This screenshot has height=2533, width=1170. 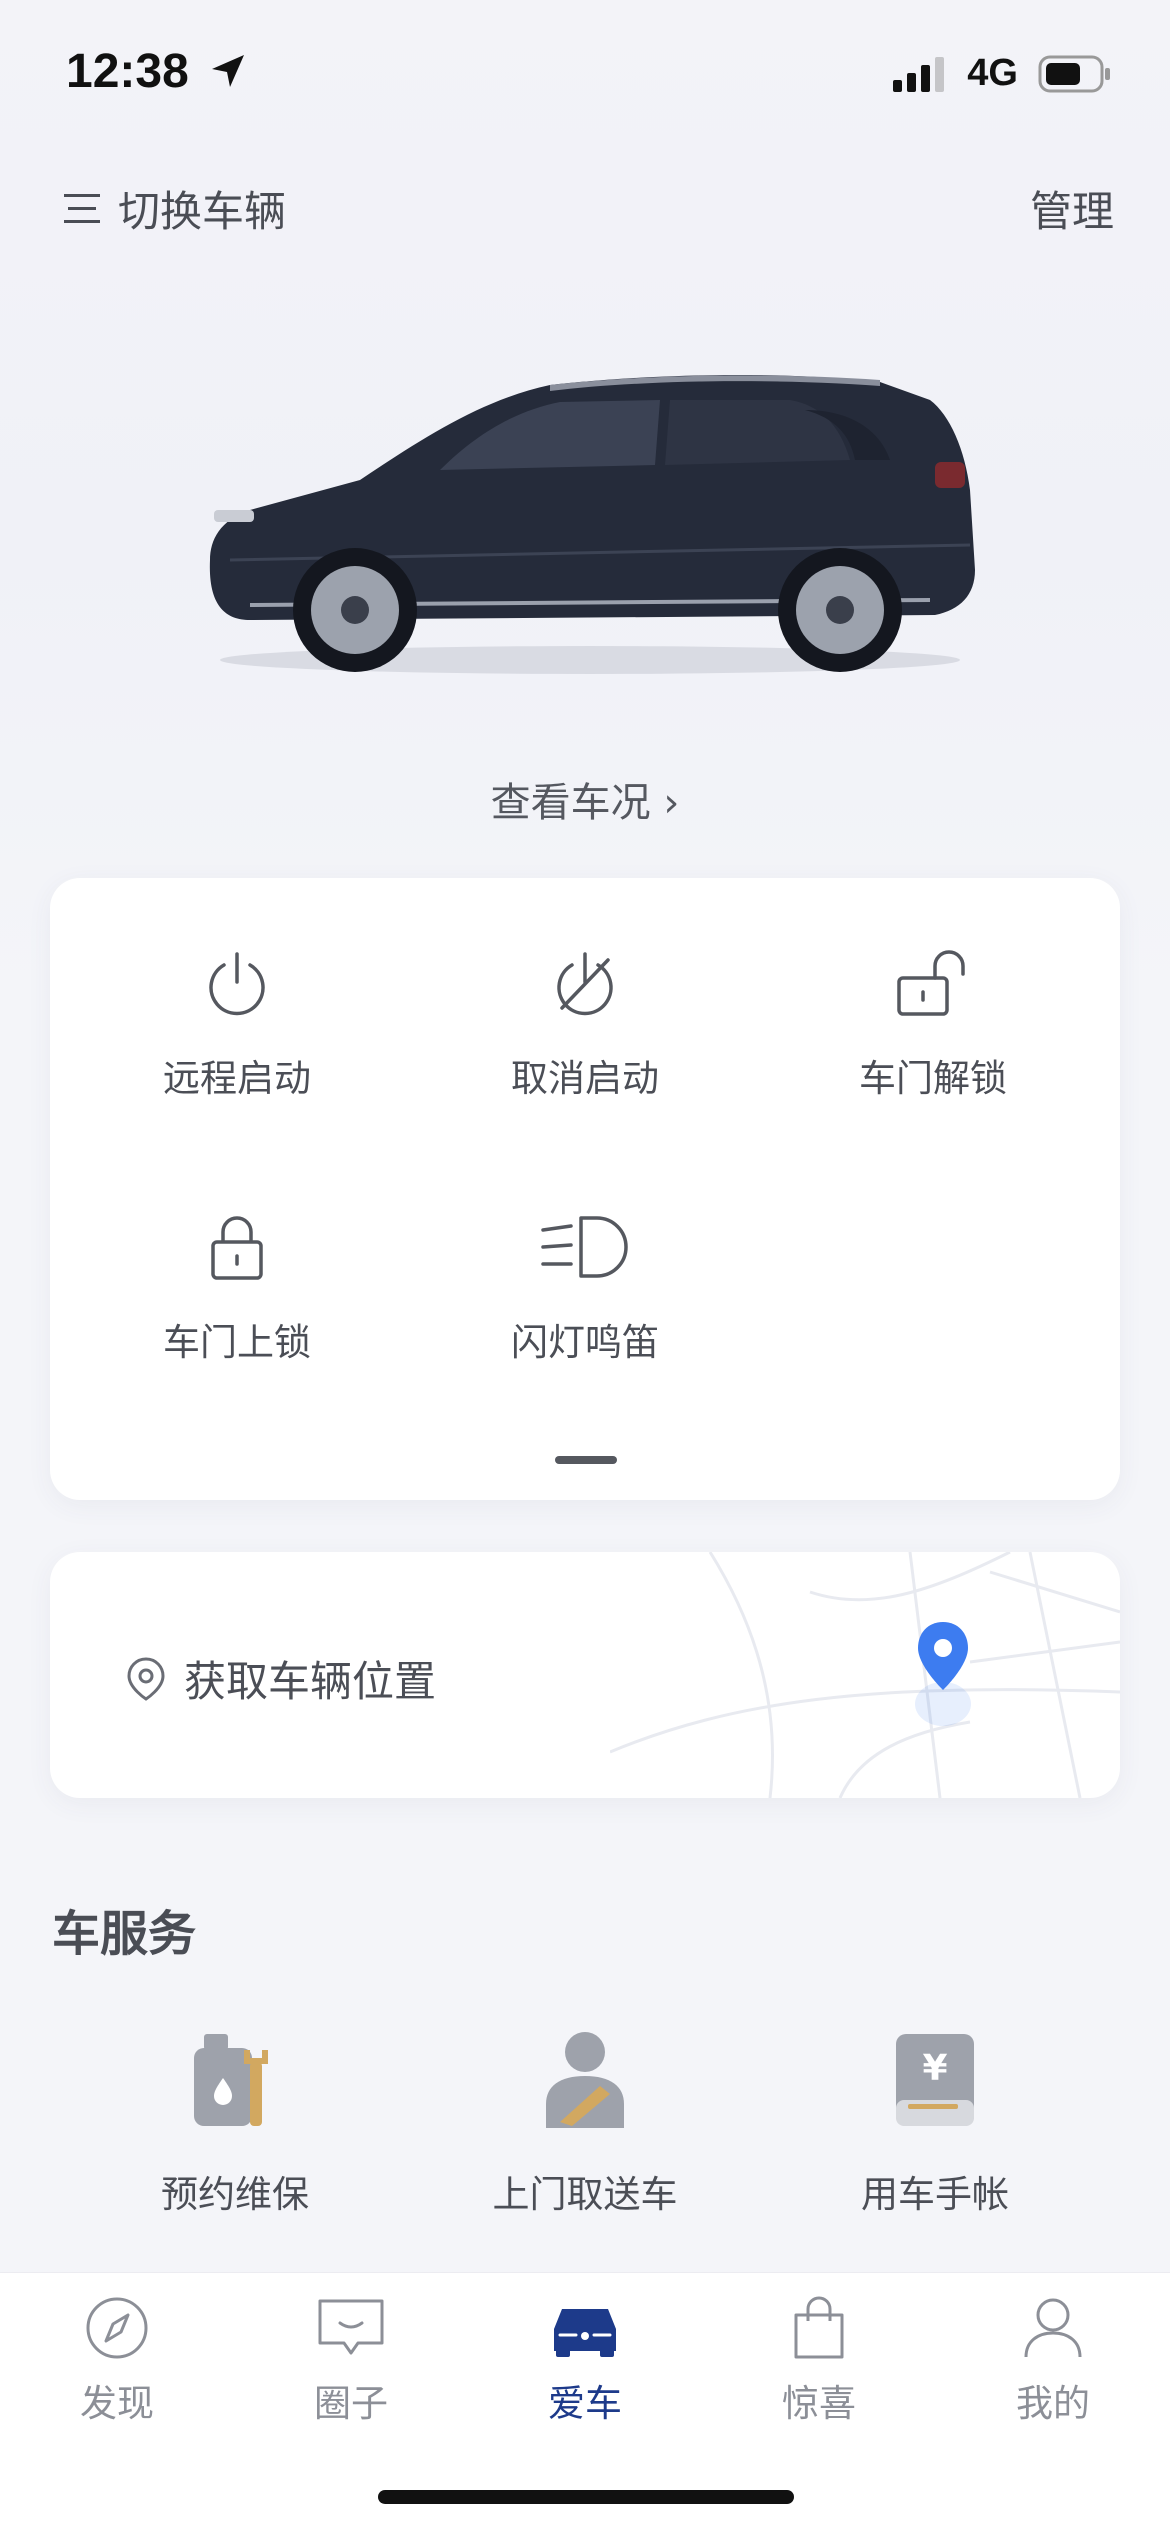 What do you see at coordinates (585, 205) in the screenshot?
I see `top-bar: 切换车辆 管理` at bounding box center [585, 205].